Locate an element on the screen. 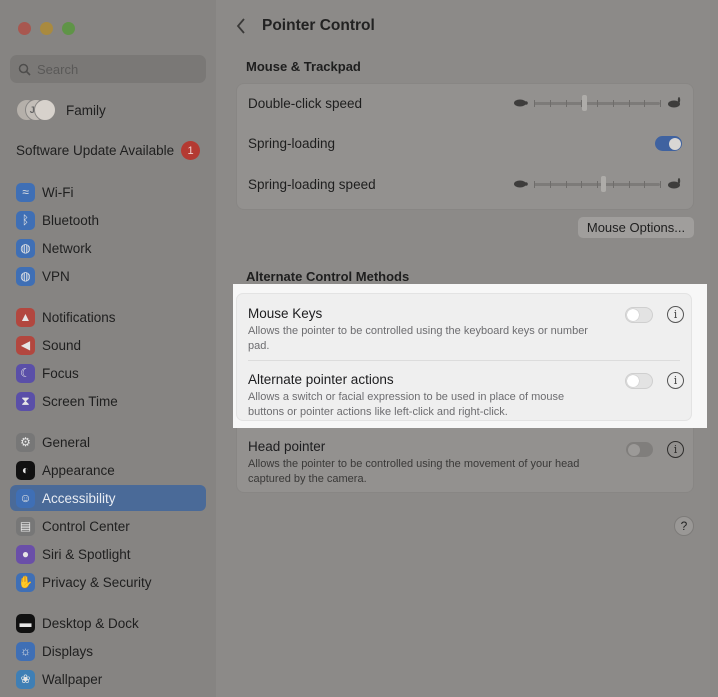 The image size is (718, 697). double-click-slider is located at coordinates (597, 103).